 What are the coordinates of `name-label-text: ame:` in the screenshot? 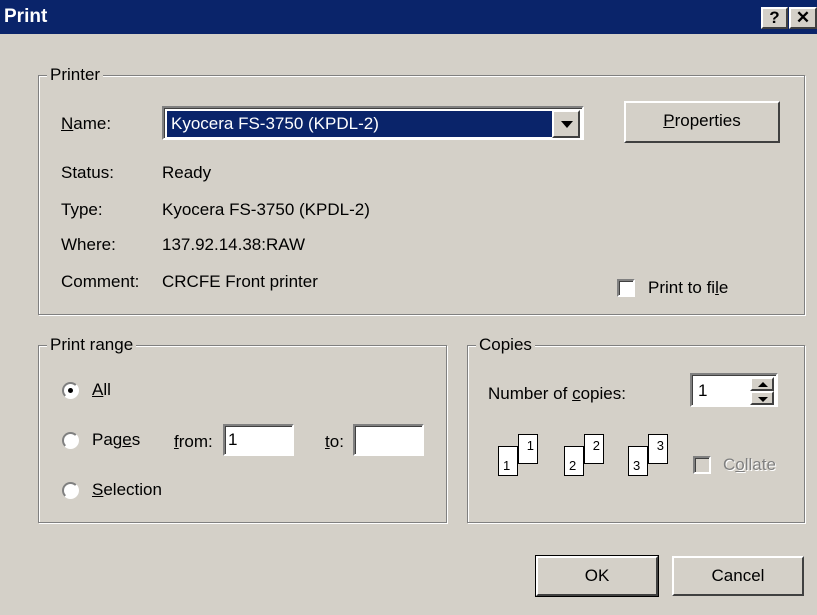 It's located at (92, 123).